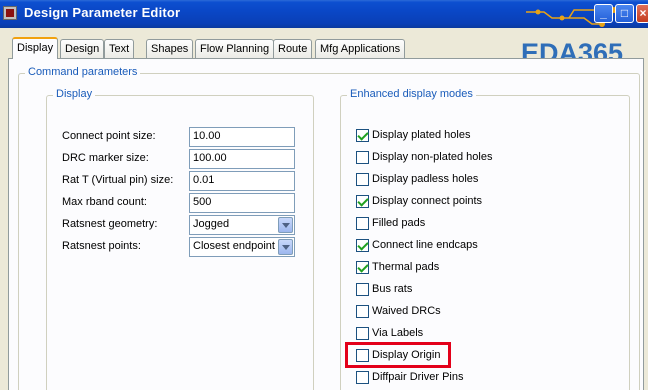 Image resolution: width=648 pixels, height=390 pixels. What do you see at coordinates (360, 48) in the screenshot?
I see `tab-mfg-applications: Mfg Applications` at bounding box center [360, 48].